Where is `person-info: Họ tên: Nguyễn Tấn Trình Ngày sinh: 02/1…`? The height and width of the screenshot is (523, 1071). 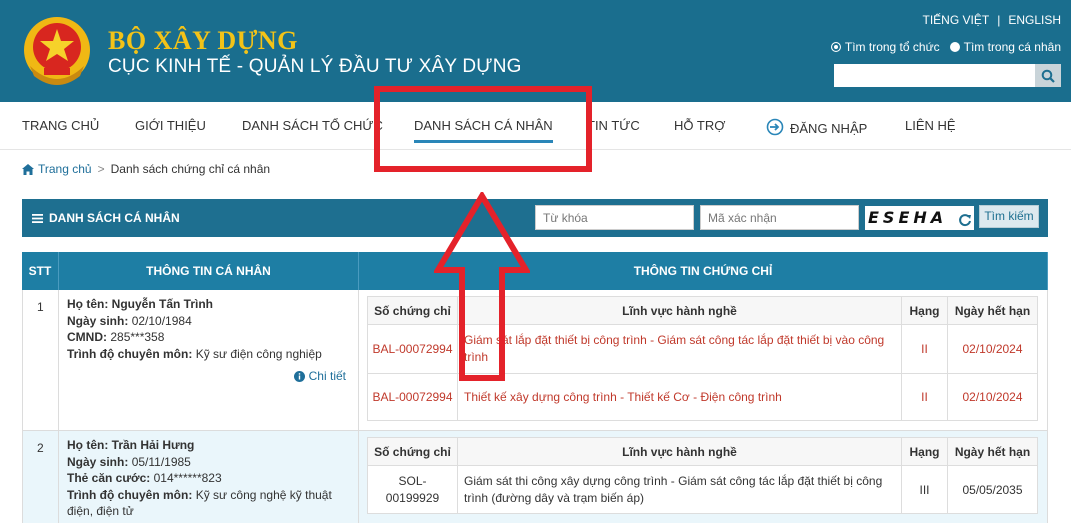
person-info: Họ tên: Nguyễn Tấn Trình Ngày sinh: 02/1… is located at coordinates (209, 360).